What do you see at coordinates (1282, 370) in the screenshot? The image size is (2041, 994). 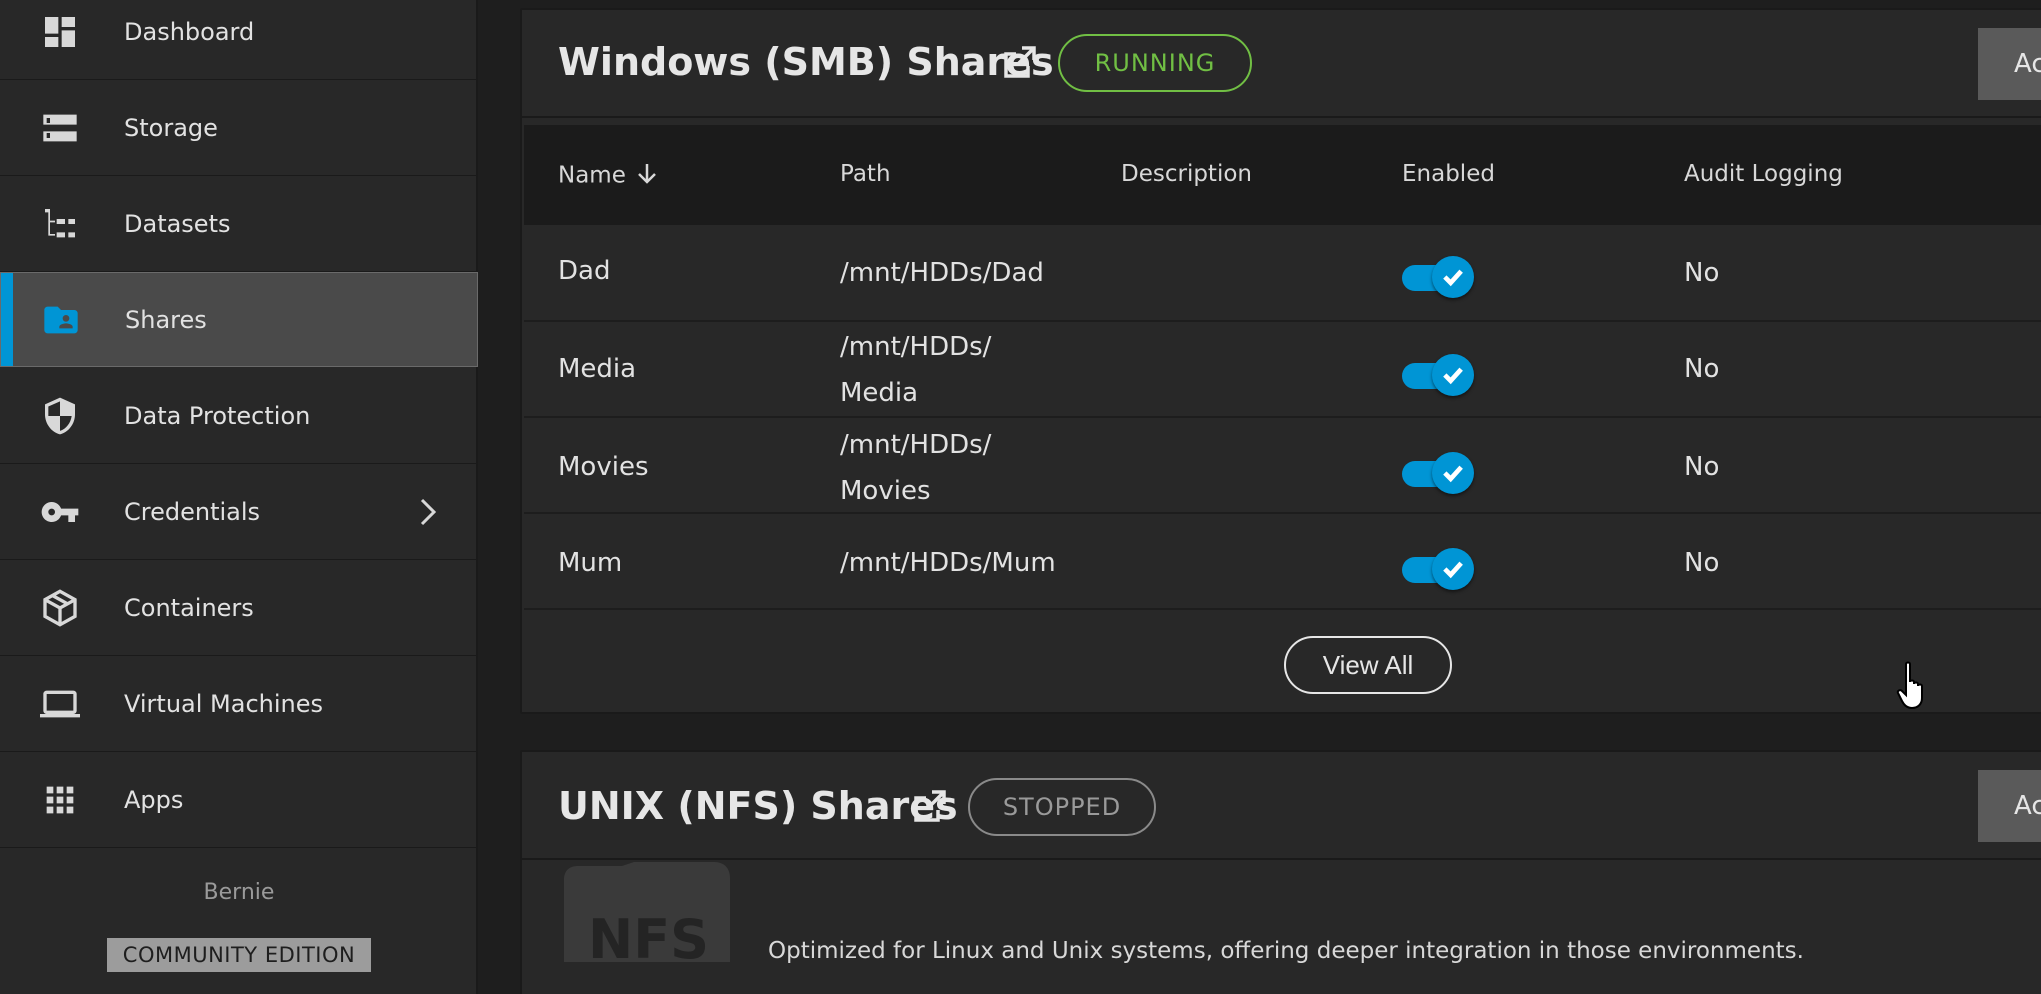 I see `table-row: Media /mnt/HDDs/Media No` at bounding box center [1282, 370].